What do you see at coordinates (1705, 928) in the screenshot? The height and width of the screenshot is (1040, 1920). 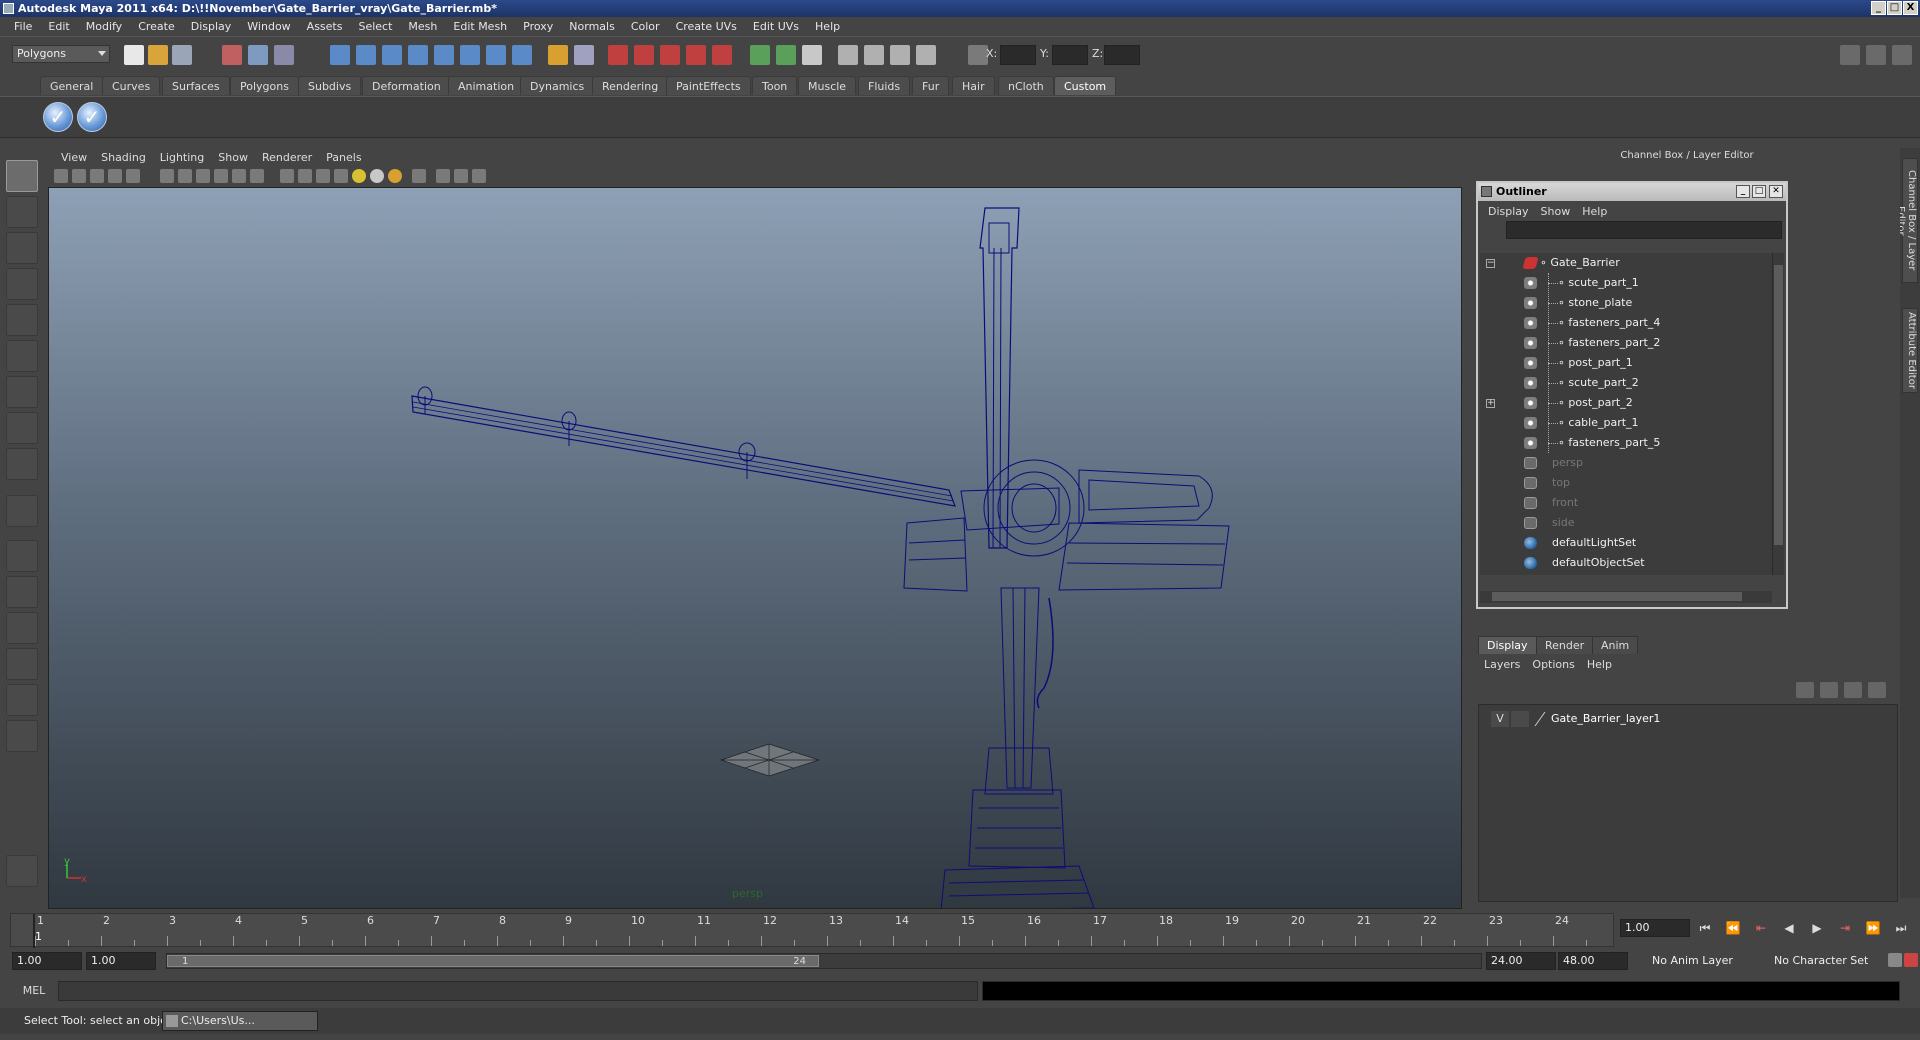 I see `go-to-start-icon: ⏮` at bounding box center [1705, 928].